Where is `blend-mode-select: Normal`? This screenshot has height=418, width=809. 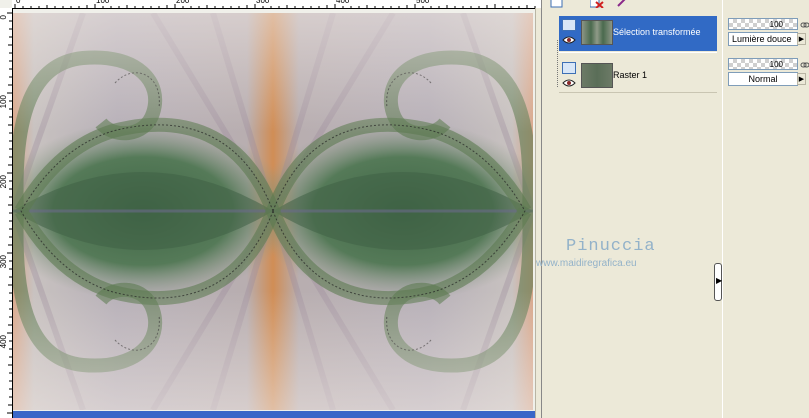 blend-mode-select: Normal is located at coordinates (763, 79).